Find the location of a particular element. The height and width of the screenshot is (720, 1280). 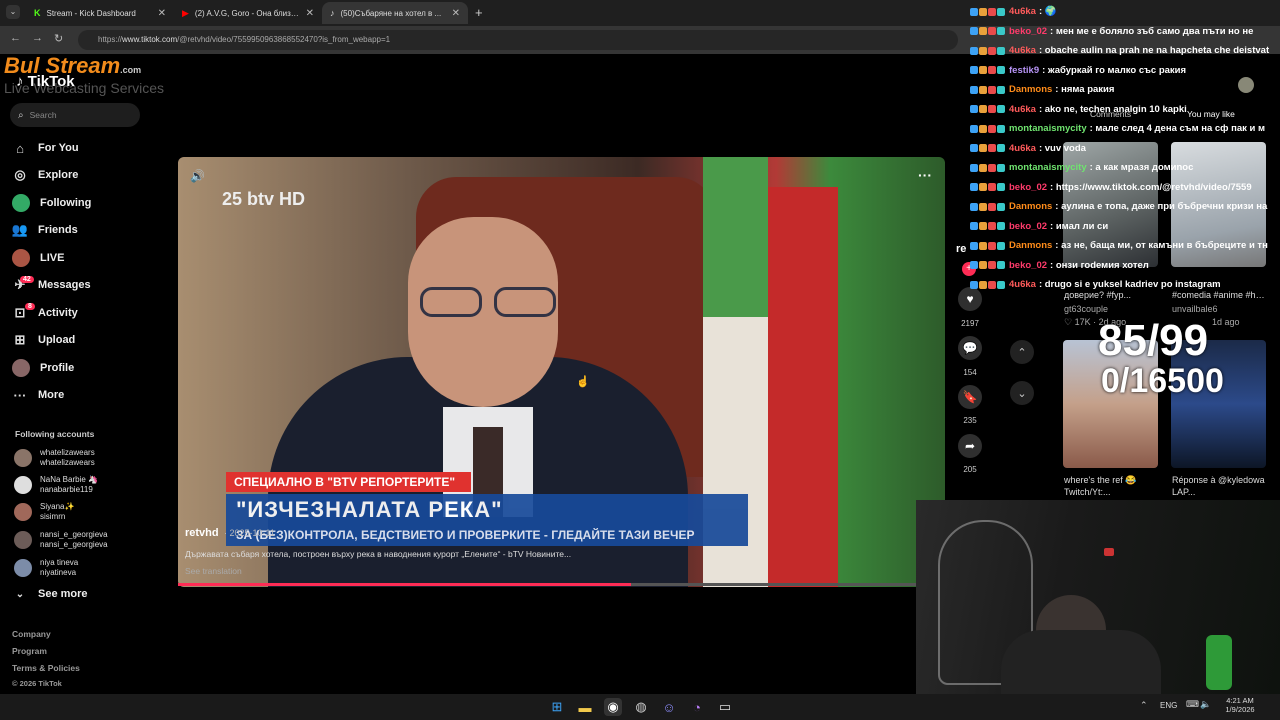

sidebar-item-profile: Profile is located at coordinates (43, 368).